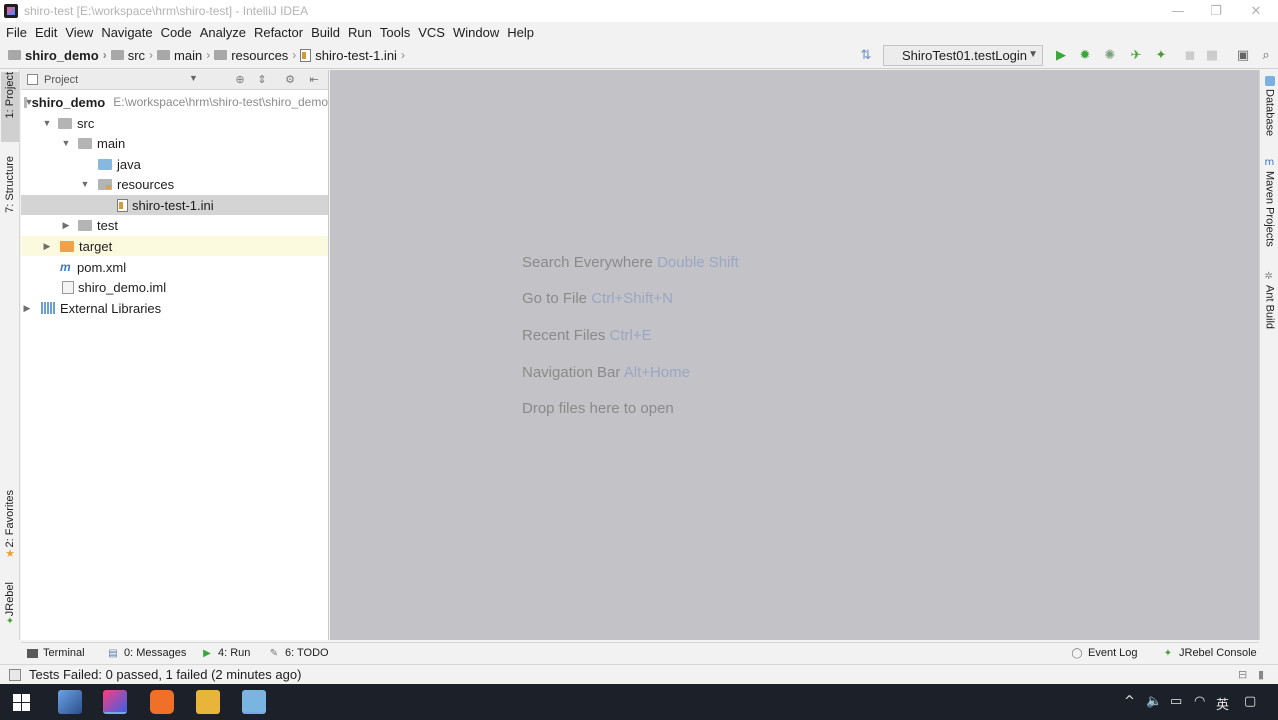 This screenshot has height=720, width=1278. Describe the element at coordinates (225, 653) in the screenshot. I see `tab-run: ▶ 4: Run` at that location.